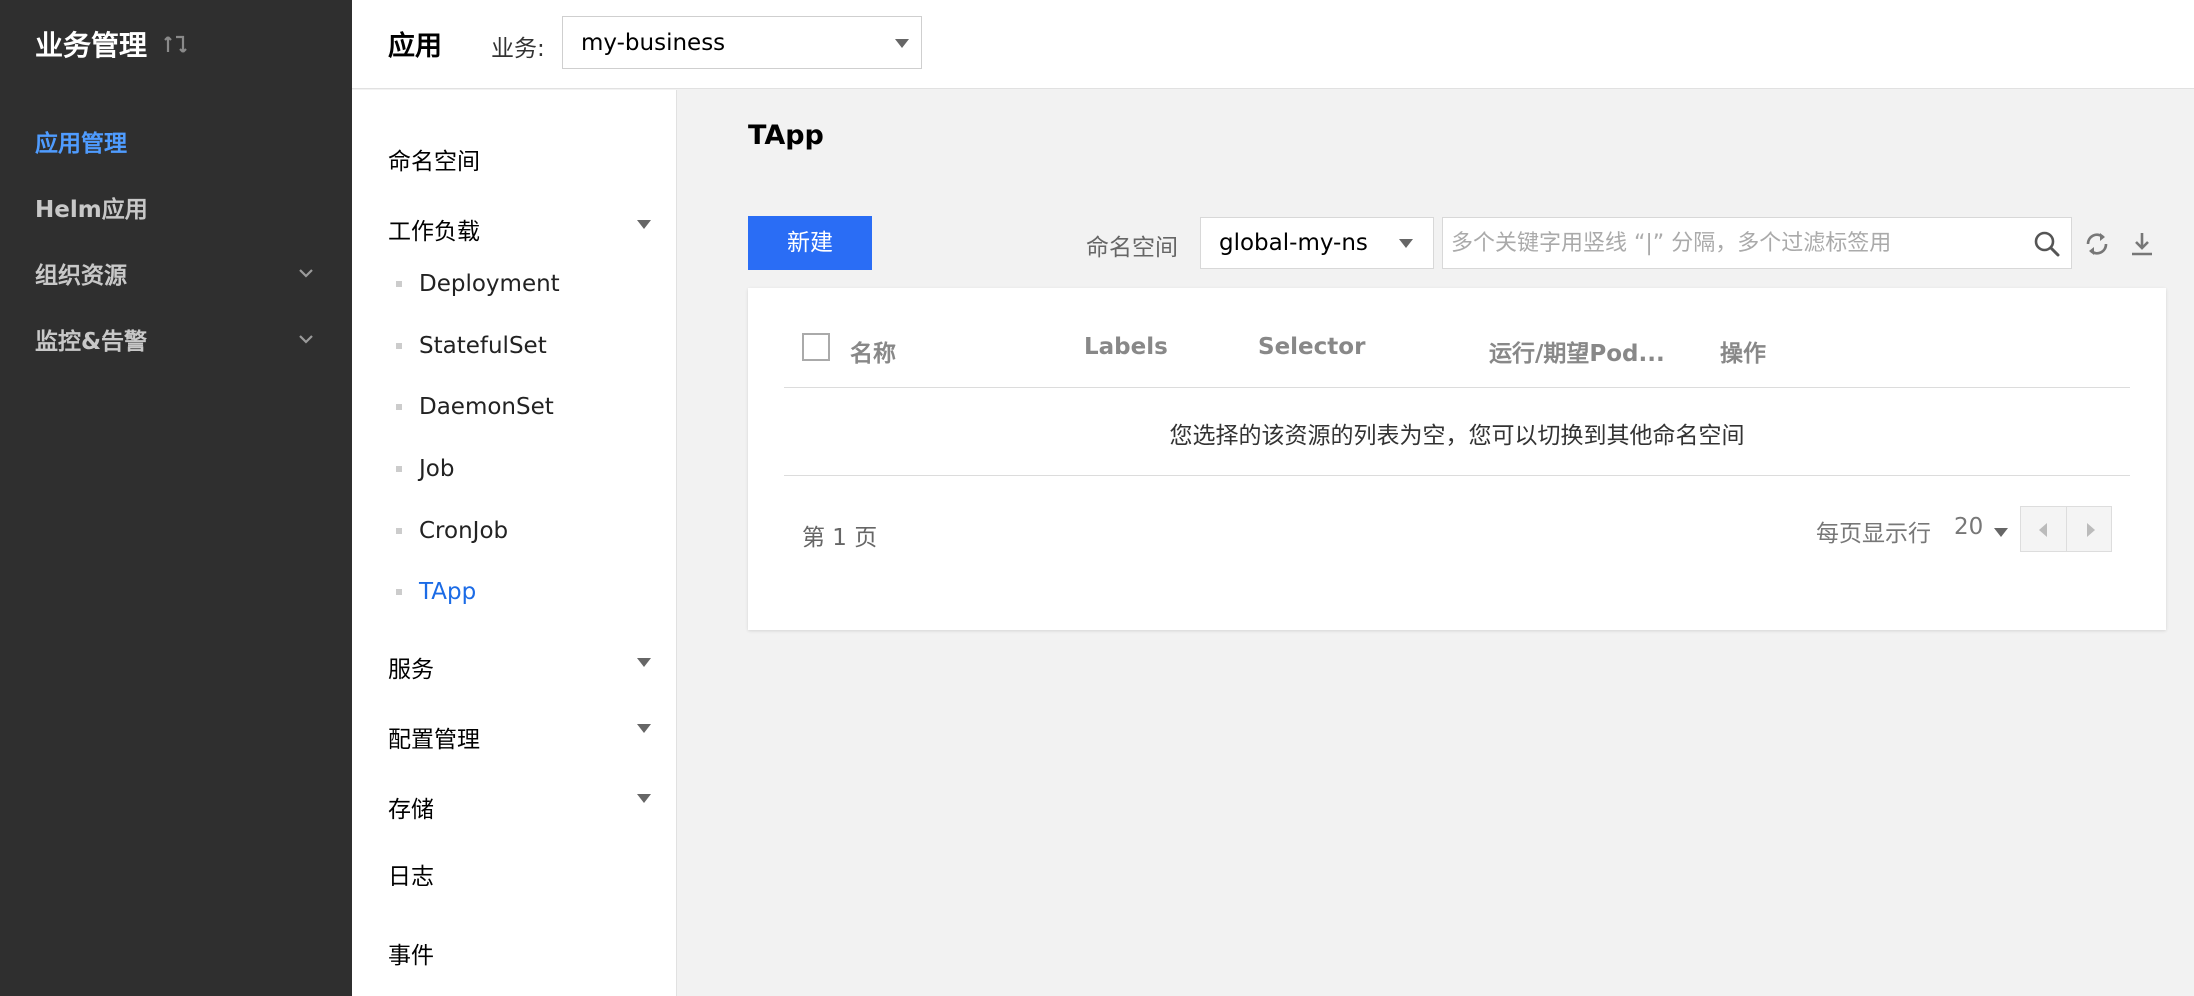 The width and height of the screenshot is (2194, 996). I want to click on select-all-checkbox, so click(816, 347).